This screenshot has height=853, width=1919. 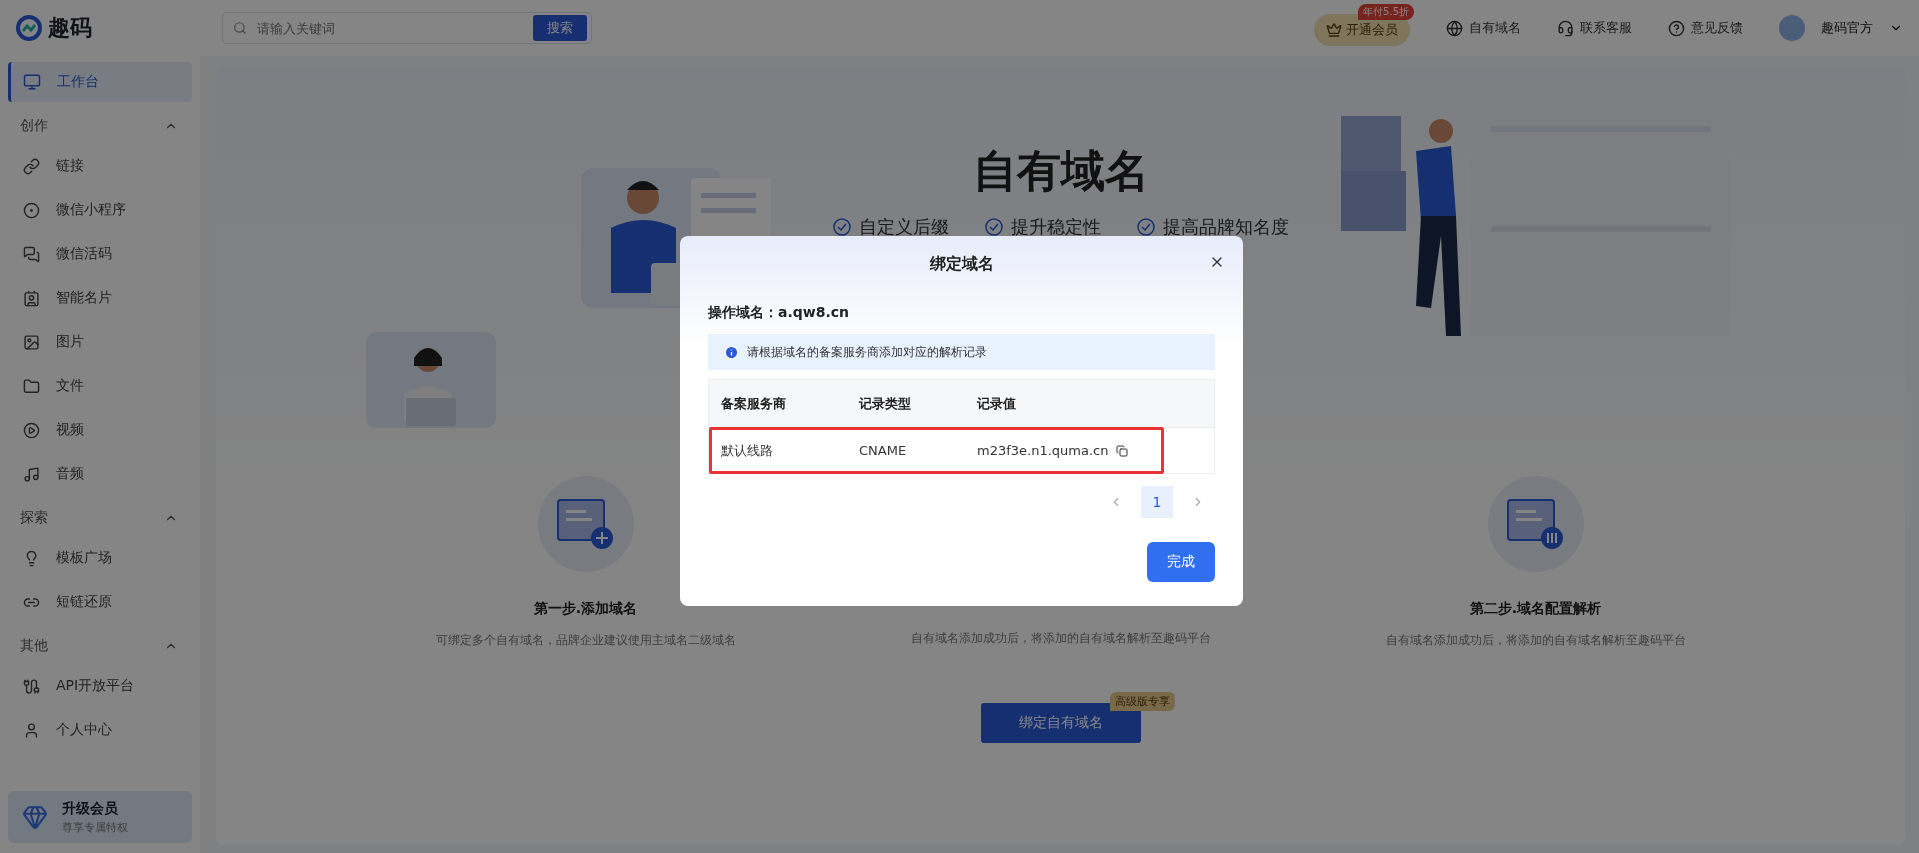 I want to click on done-button: 完成, so click(x=1181, y=562).